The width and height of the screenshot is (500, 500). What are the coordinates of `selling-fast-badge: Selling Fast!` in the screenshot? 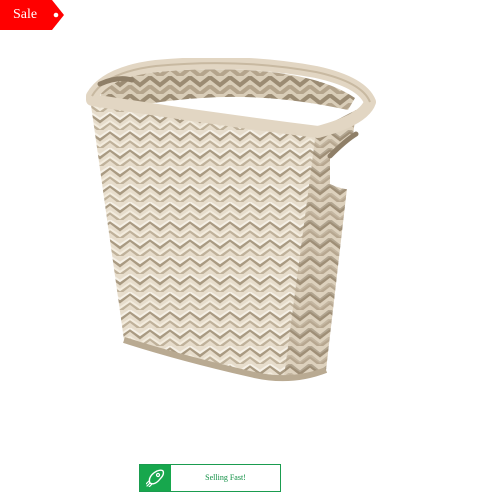 It's located at (210, 478).